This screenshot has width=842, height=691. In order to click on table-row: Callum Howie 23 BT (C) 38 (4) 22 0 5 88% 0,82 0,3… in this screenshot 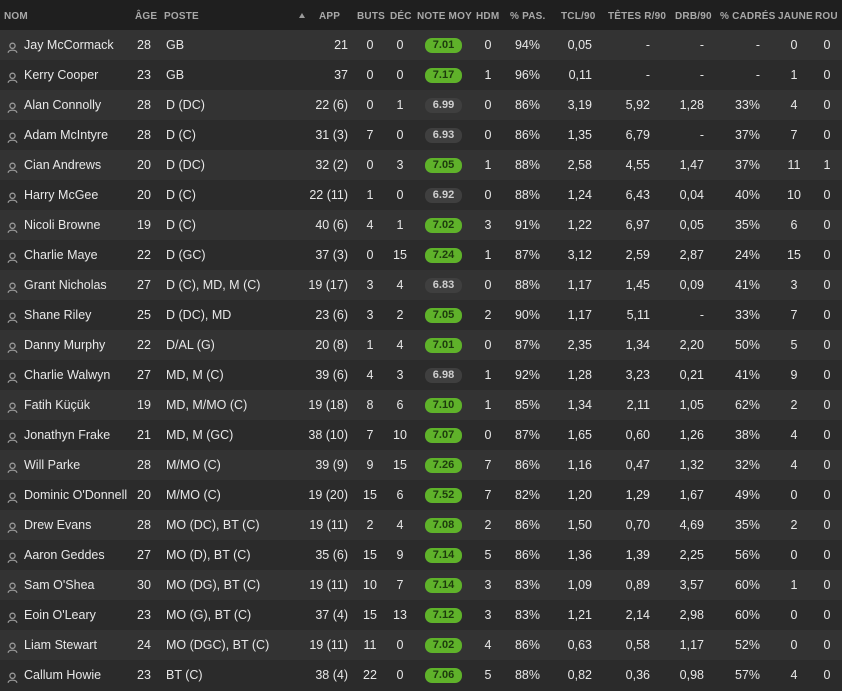, I will do `click(421, 675)`.